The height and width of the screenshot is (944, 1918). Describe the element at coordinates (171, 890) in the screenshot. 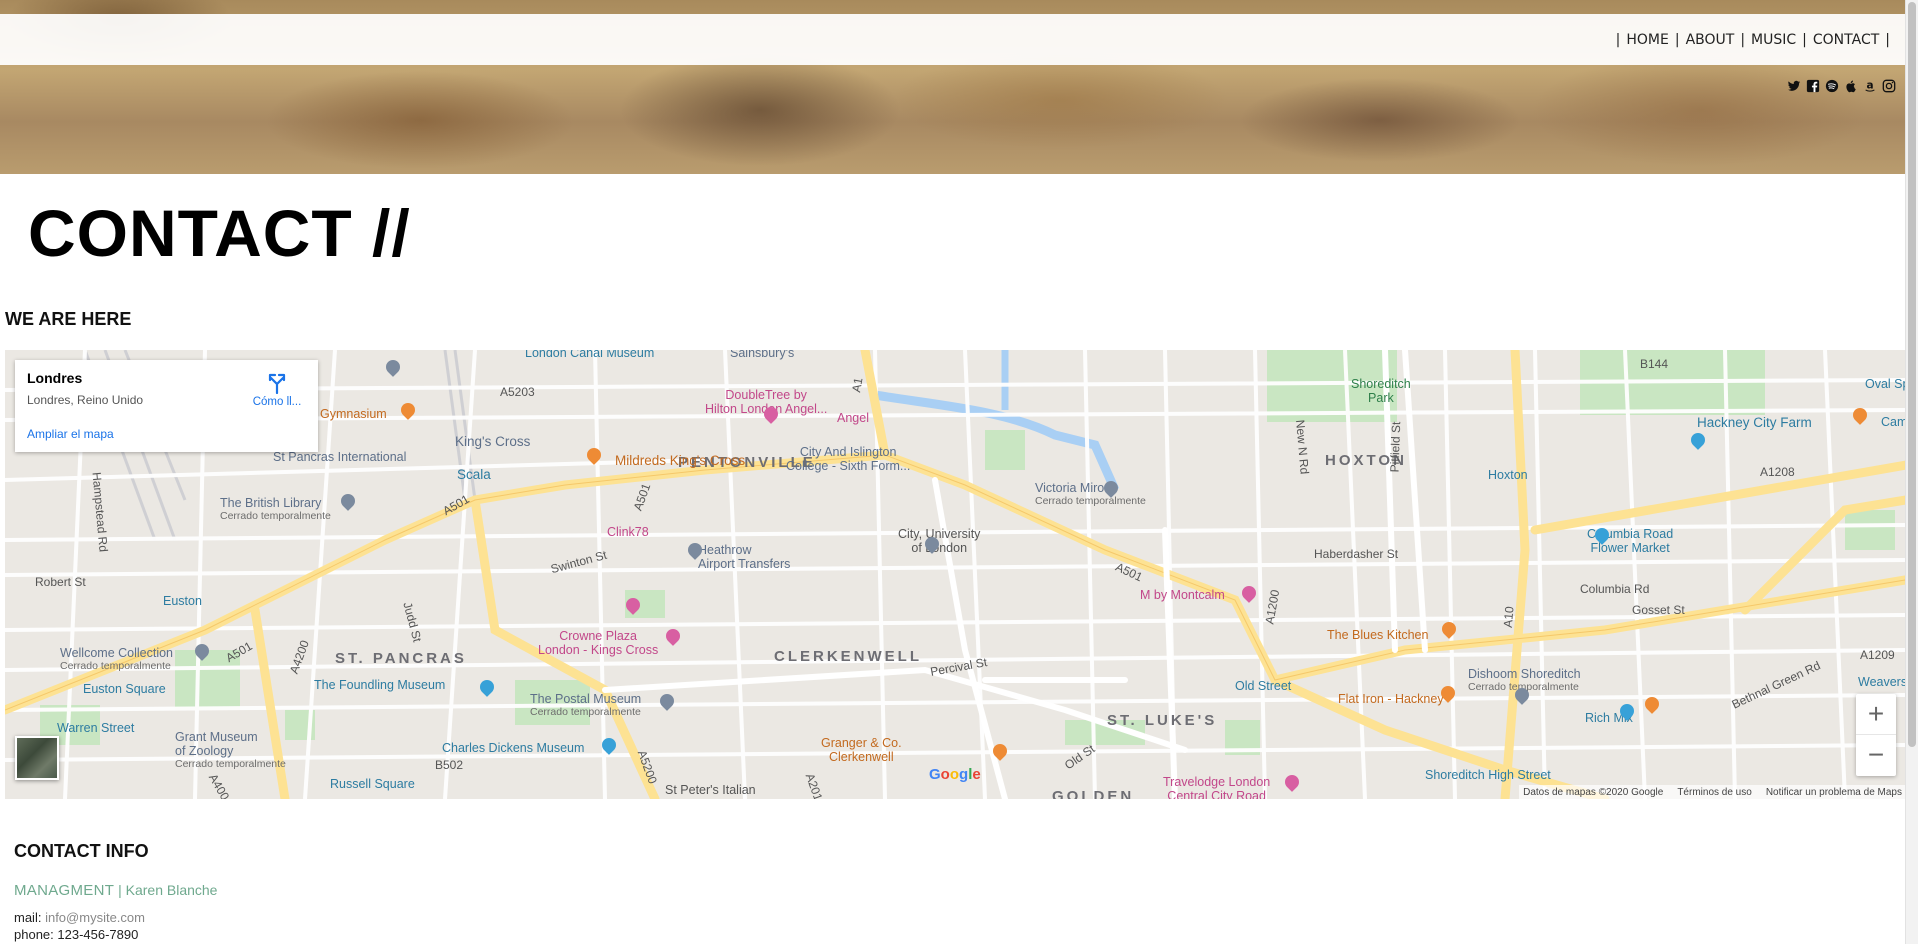

I see `management-name: Karen Blanche` at that location.